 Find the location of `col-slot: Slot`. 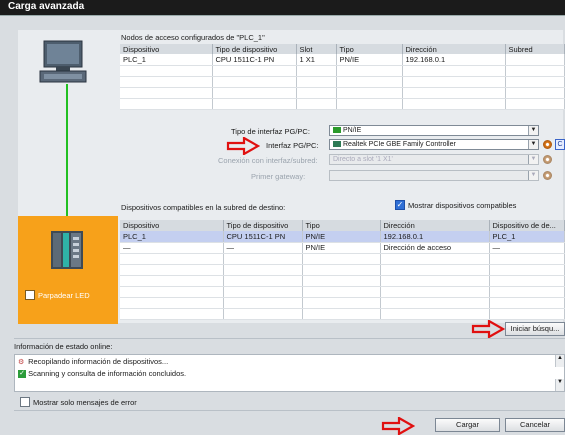

col-slot: Slot is located at coordinates (316, 49).